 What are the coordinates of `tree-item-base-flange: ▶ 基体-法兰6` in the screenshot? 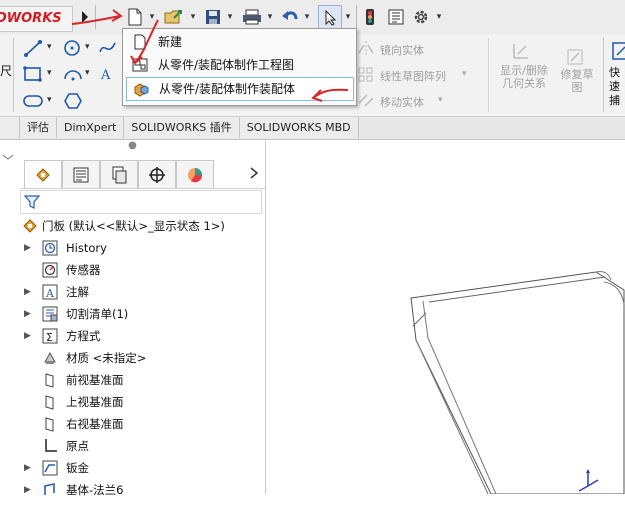 It's located at (132, 490).